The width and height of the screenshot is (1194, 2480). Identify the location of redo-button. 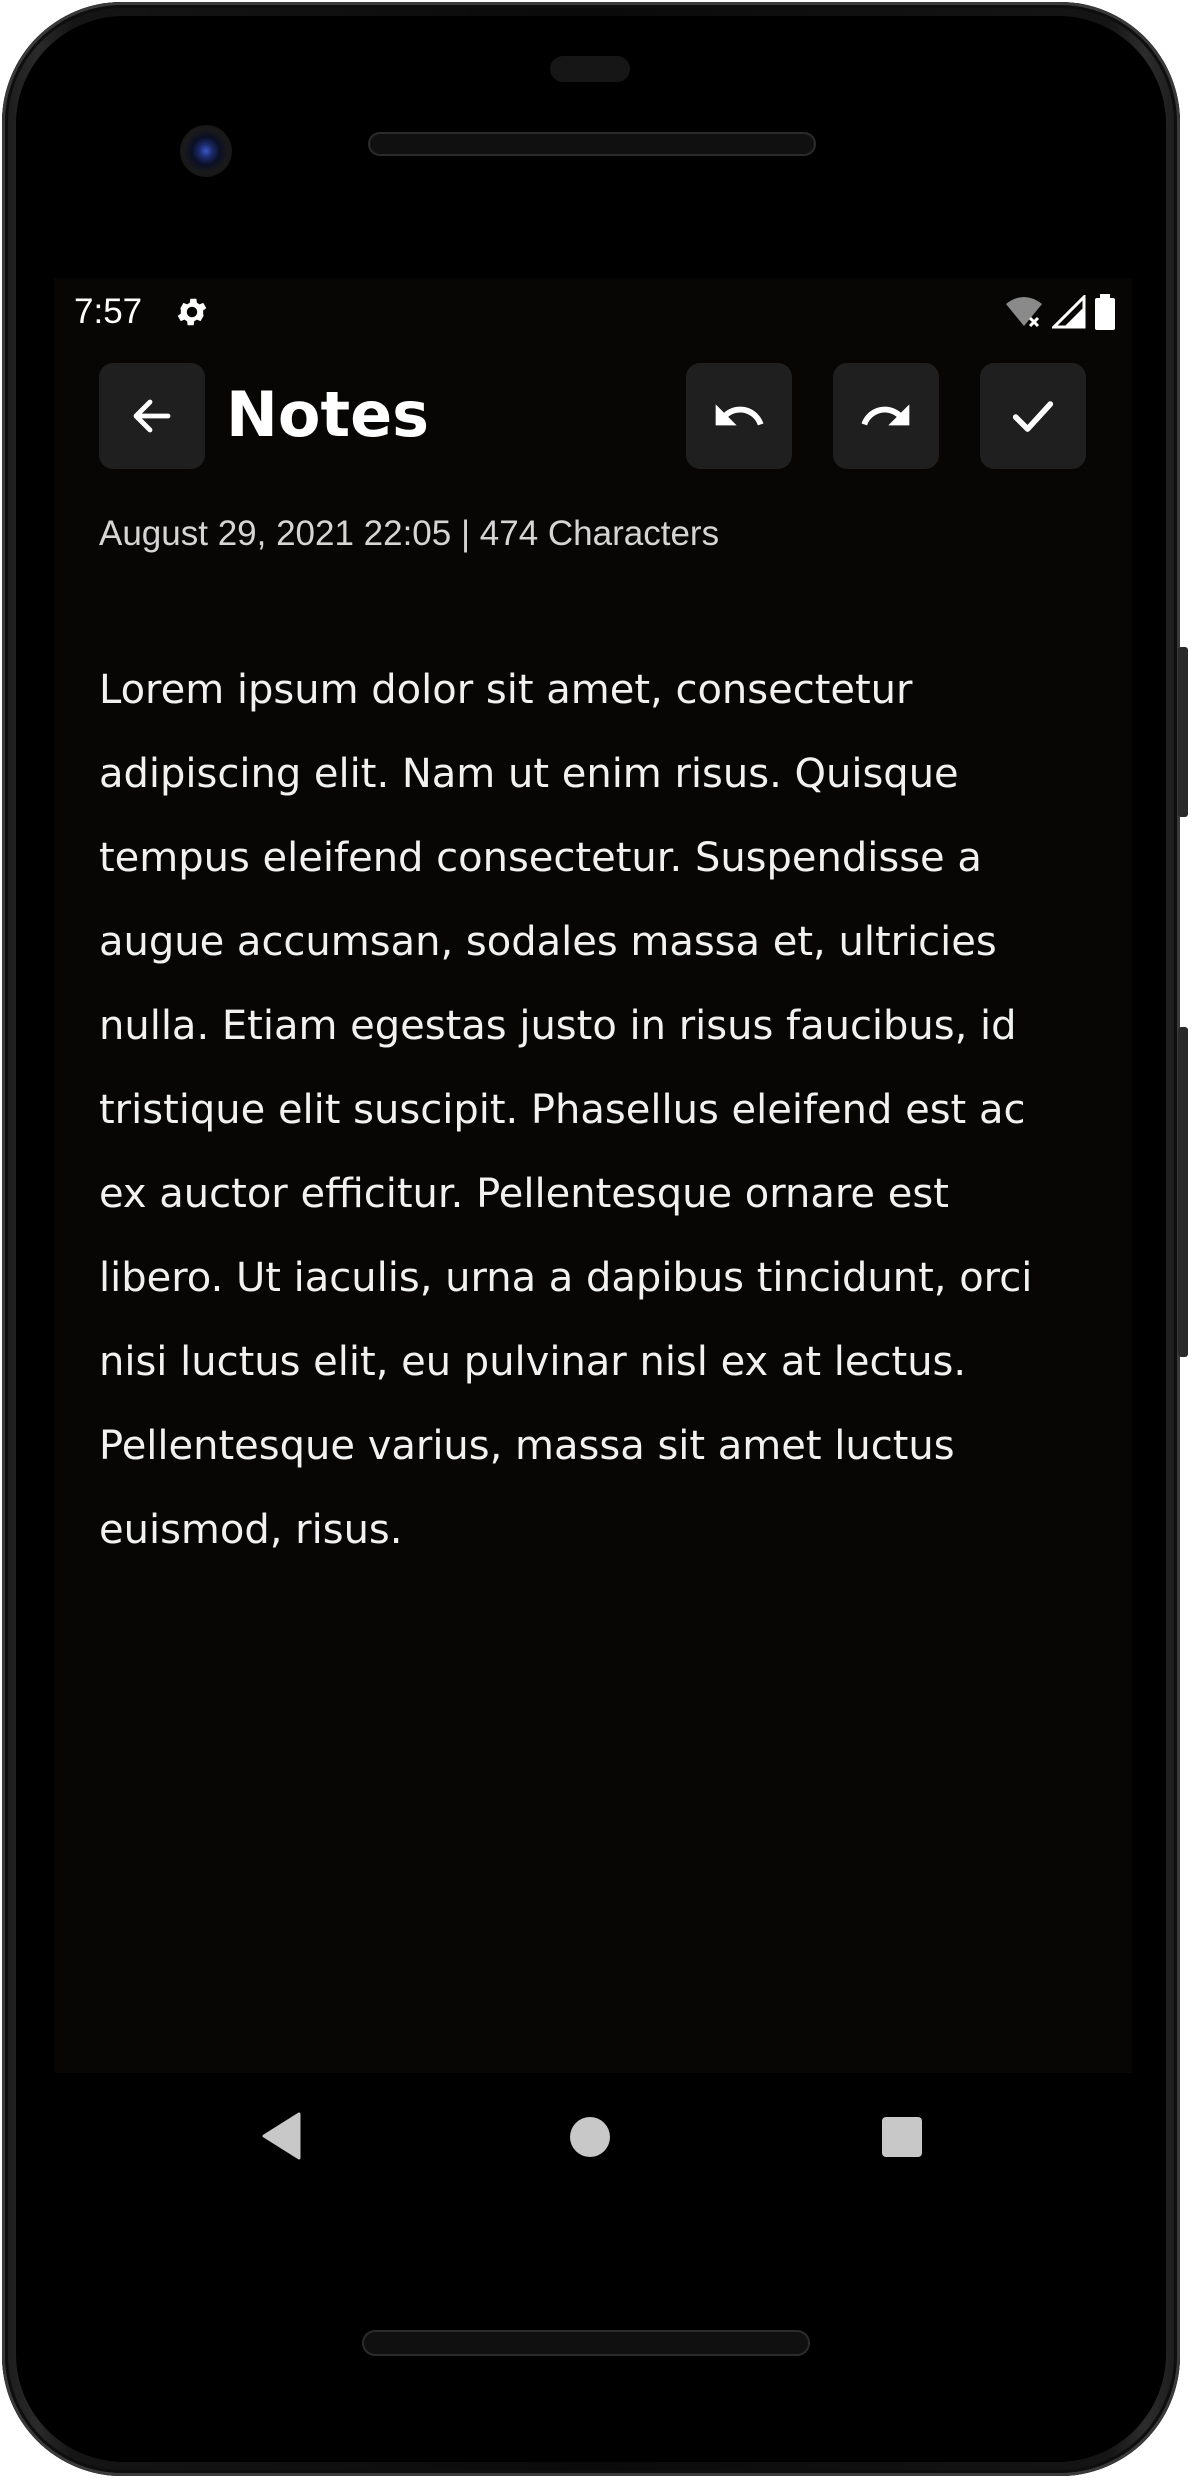
(886, 416).